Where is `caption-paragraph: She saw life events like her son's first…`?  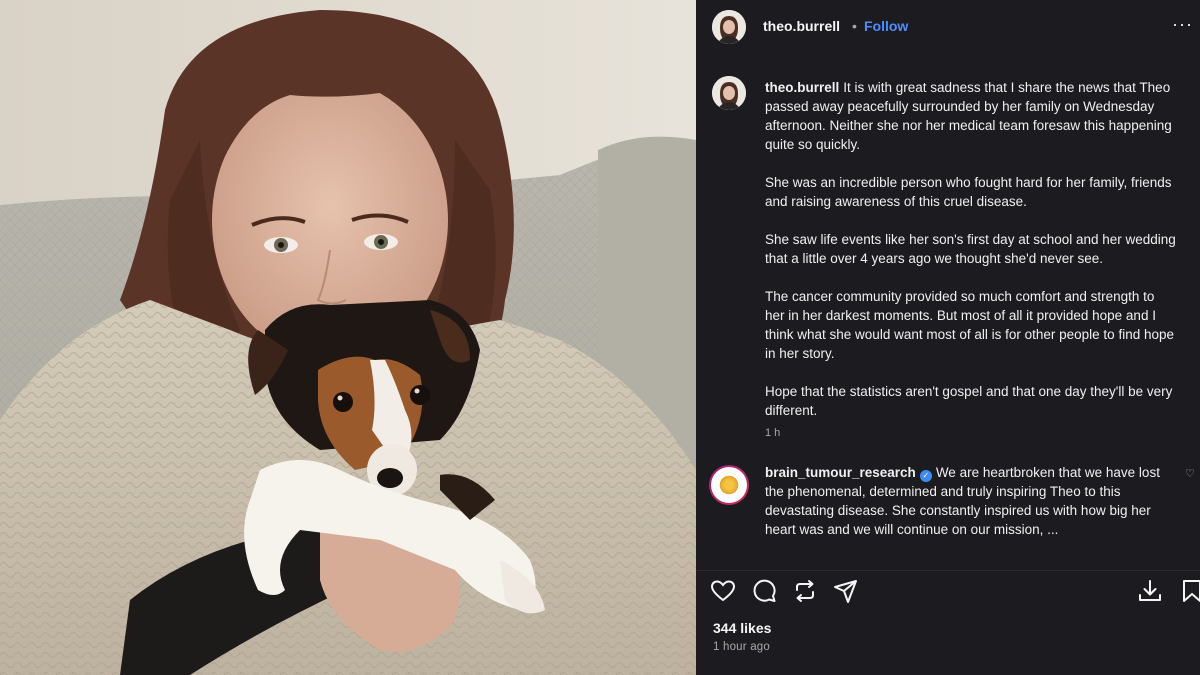 caption-paragraph: She saw life events like her son's first… is located at coordinates (970, 249).